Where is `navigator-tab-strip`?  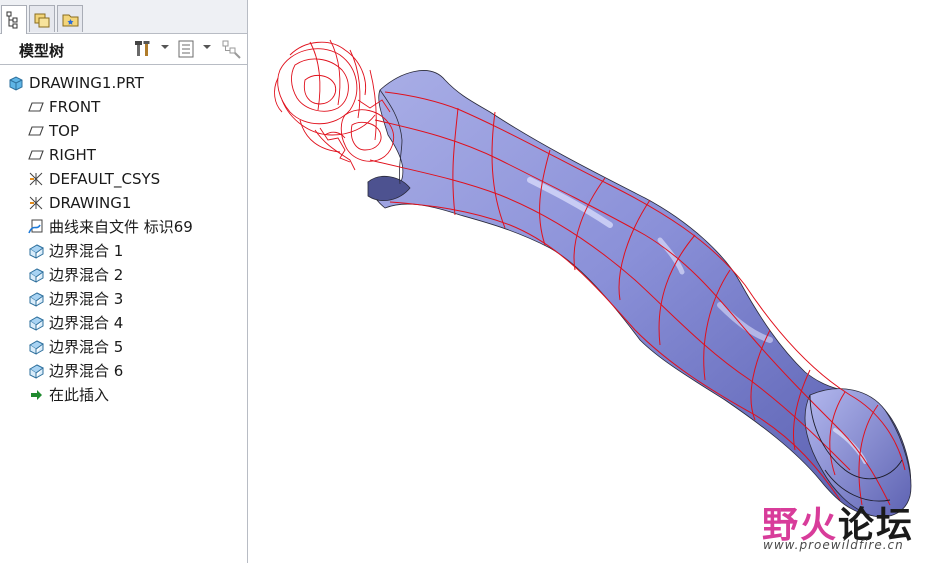
navigator-tab-strip is located at coordinates (123, 17).